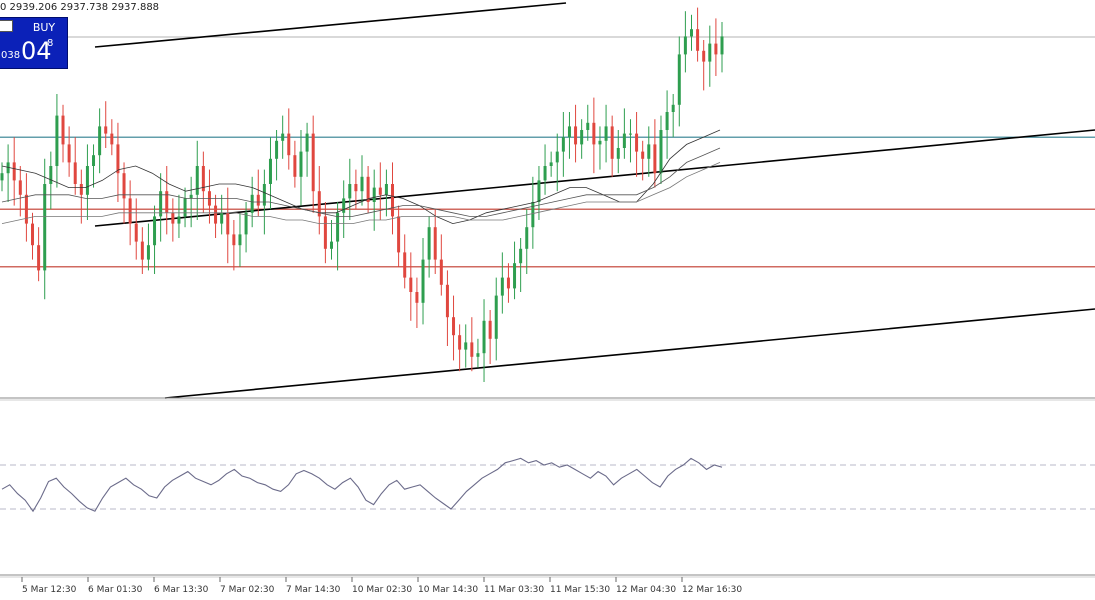 The height and width of the screenshot is (600, 1095). What do you see at coordinates (362, 485) in the screenshot?
I see `rsi-line` at bounding box center [362, 485].